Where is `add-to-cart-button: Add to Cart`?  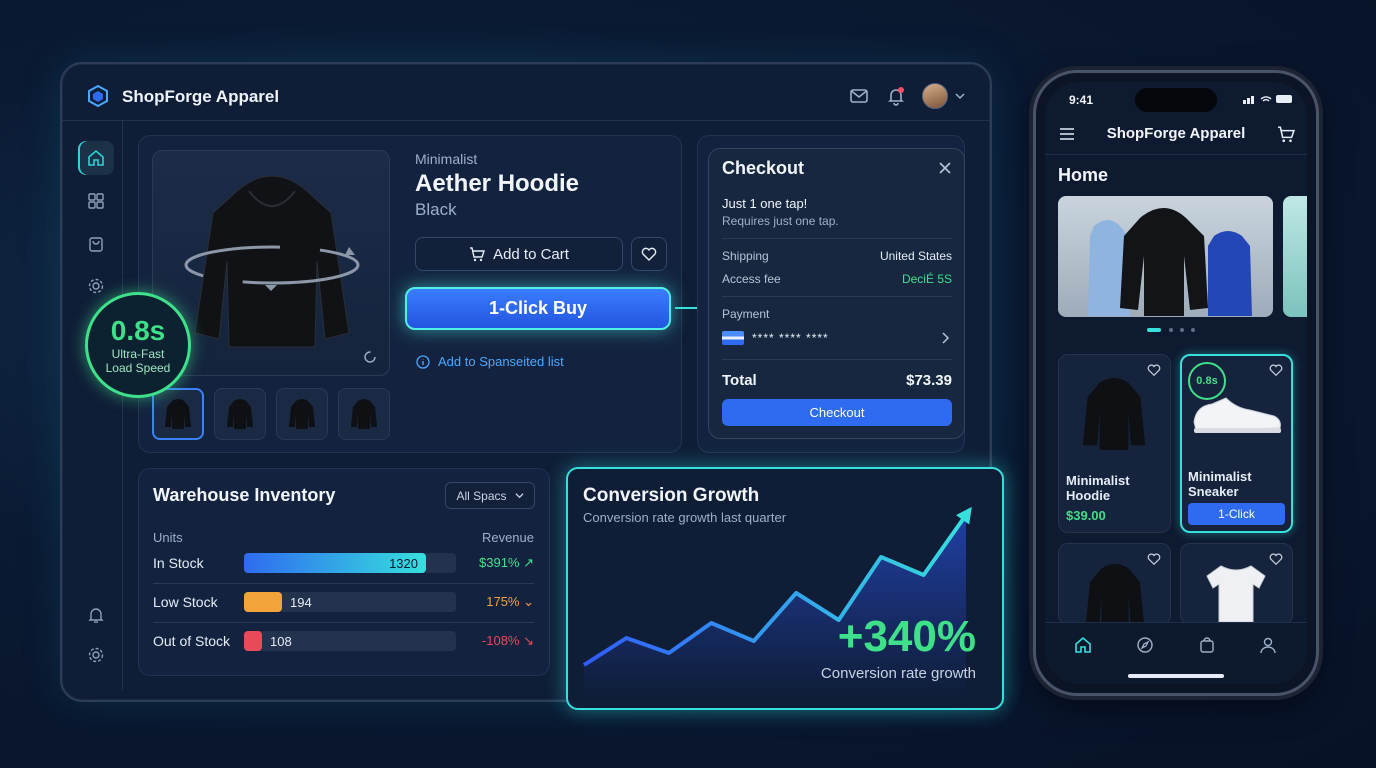 add-to-cart-button: Add to Cart is located at coordinates (519, 254).